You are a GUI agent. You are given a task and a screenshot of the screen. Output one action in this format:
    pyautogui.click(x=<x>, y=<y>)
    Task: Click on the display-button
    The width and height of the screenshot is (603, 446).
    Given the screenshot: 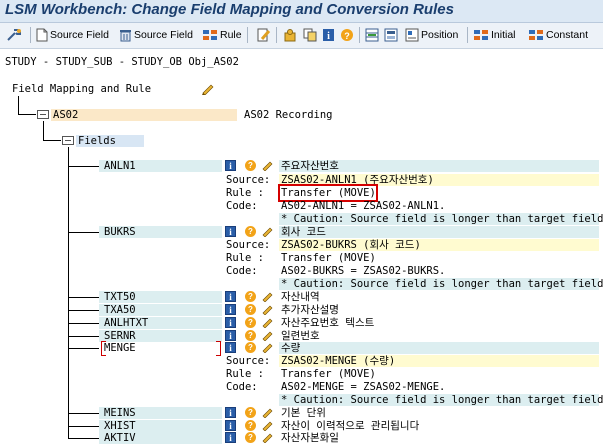 What is the action you would take?
    pyautogui.click(x=373, y=35)
    